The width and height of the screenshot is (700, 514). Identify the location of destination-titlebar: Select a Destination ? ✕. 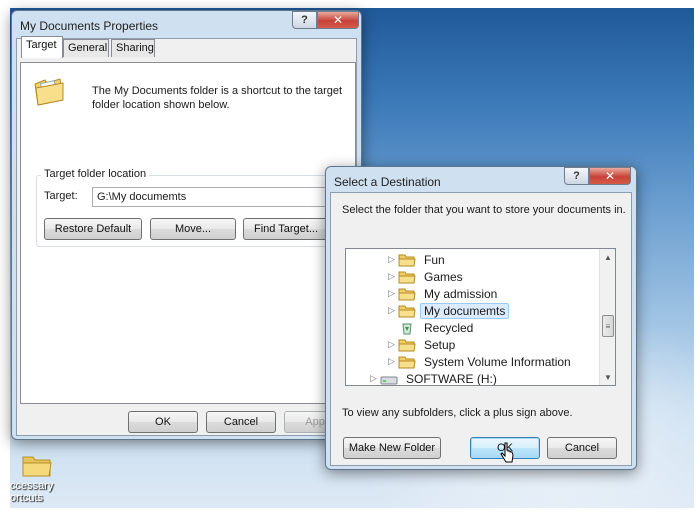
(481, 180).